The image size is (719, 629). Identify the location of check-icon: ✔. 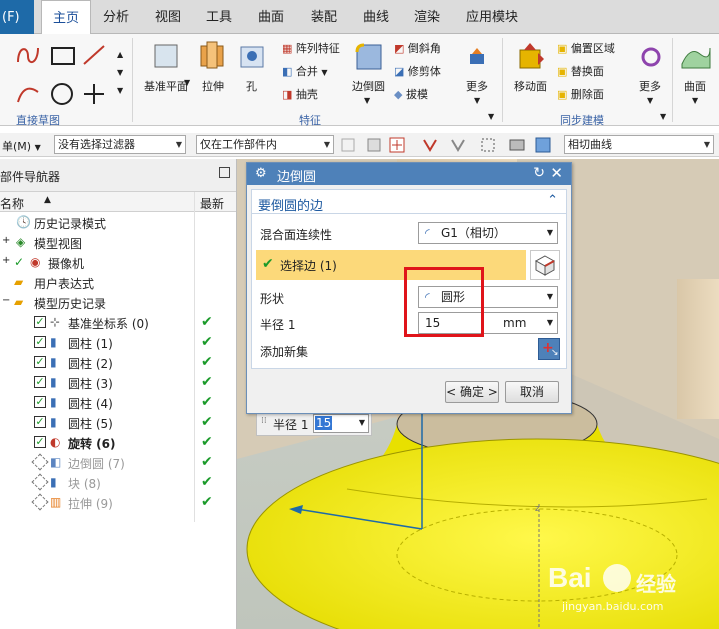
(268, 264).